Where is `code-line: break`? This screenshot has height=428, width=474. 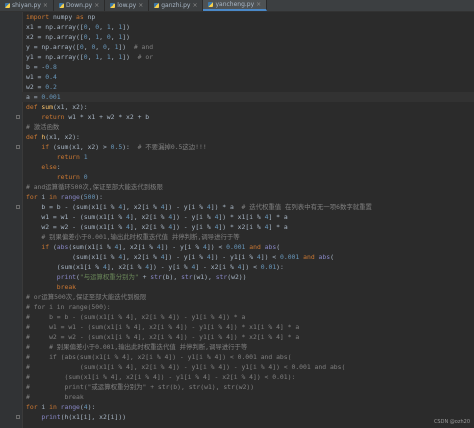
code-line: break is located at coordinates (51, 287).